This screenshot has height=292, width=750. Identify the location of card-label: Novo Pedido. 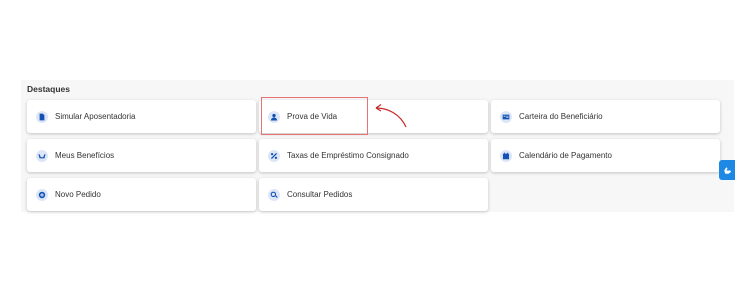
(78, 194).